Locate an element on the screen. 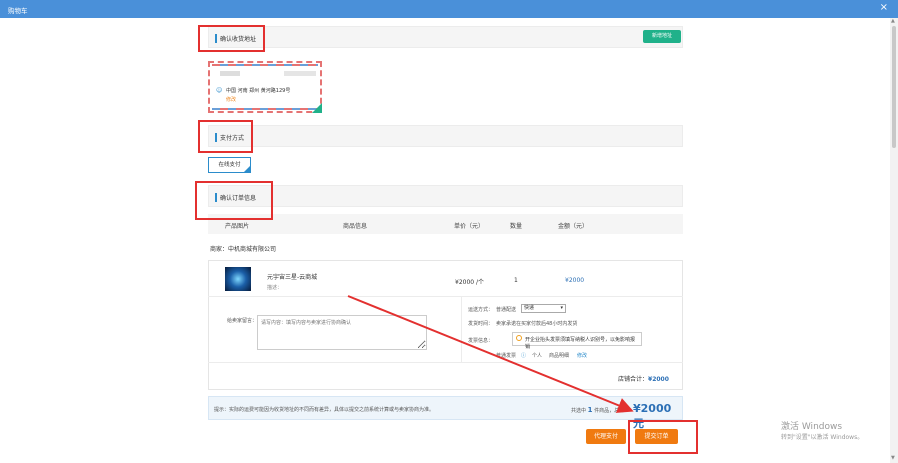  annotation-arrow is located at coordinates (490, 354).